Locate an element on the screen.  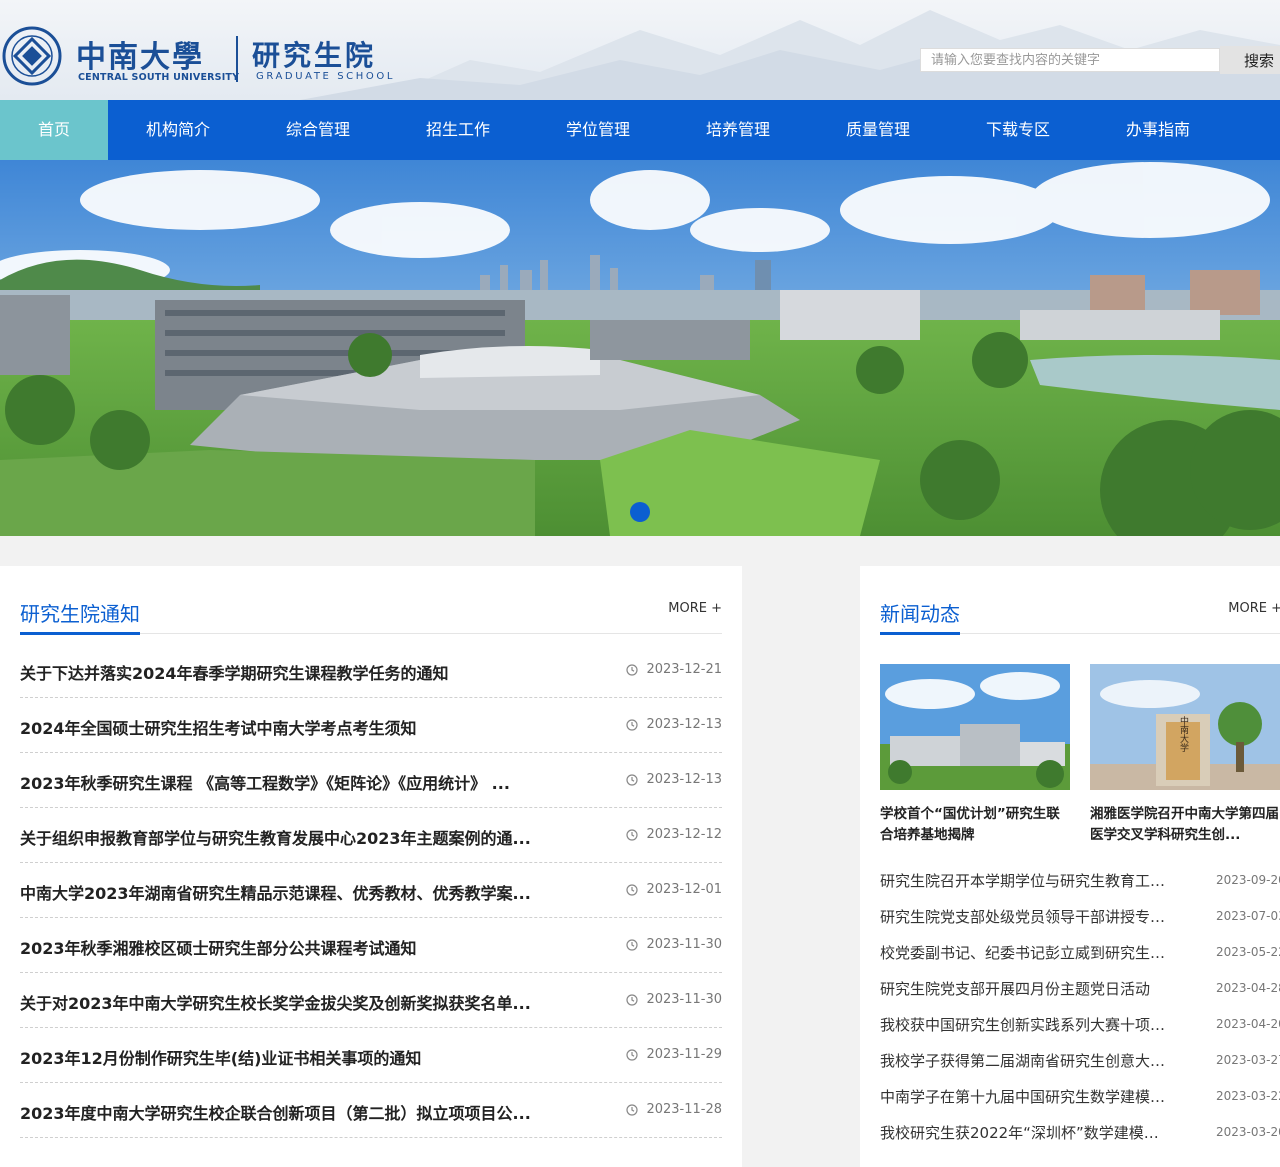
notice-date-text: 2023-12-12 is located at coordinates (684, 834).